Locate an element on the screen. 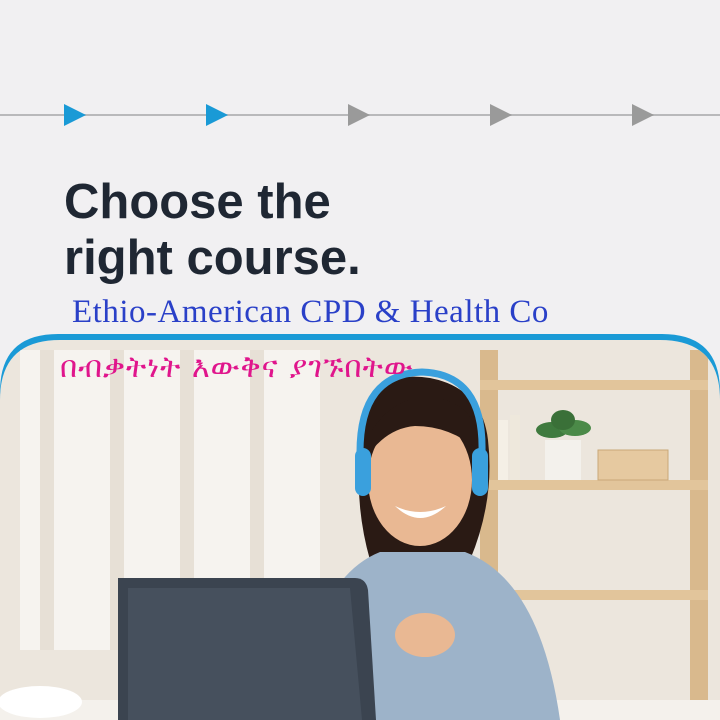  progress-indicator is located at coordinates (360, 115).